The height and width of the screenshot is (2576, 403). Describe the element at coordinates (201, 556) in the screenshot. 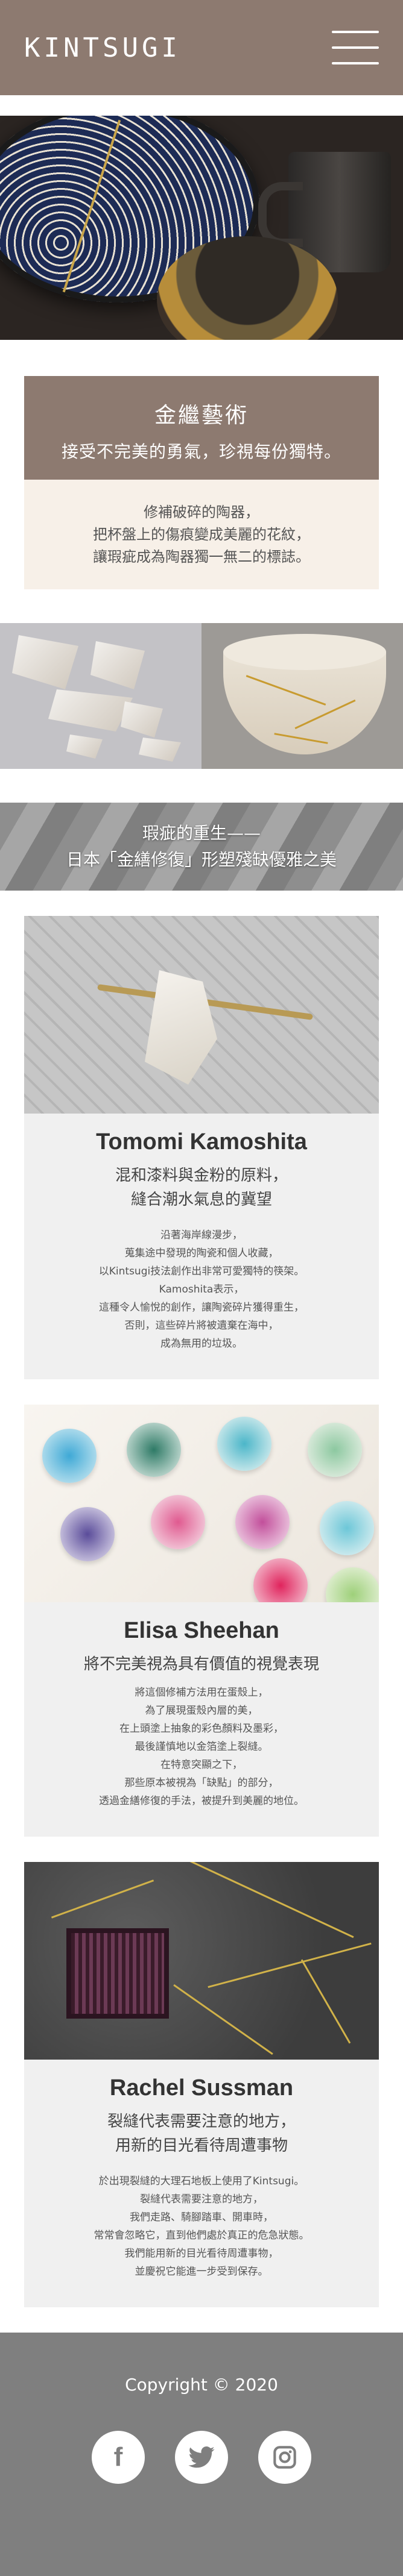

I see `intro-line: 讓瑕疵成為陶器獨一無二的標誌。` at that location.